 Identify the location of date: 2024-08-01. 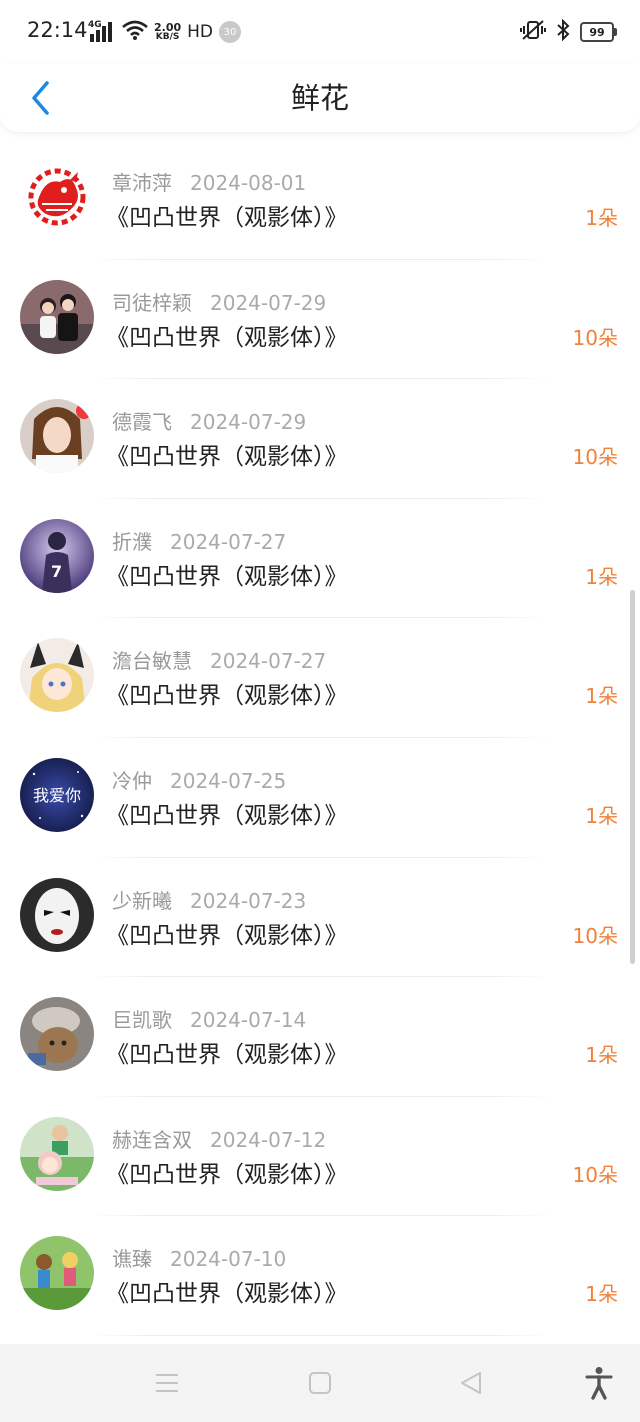
(248, 183).